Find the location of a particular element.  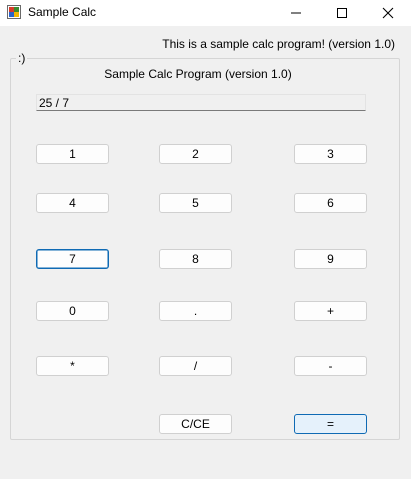

groupbox-caption: :) is located at coordinates (22, 58).